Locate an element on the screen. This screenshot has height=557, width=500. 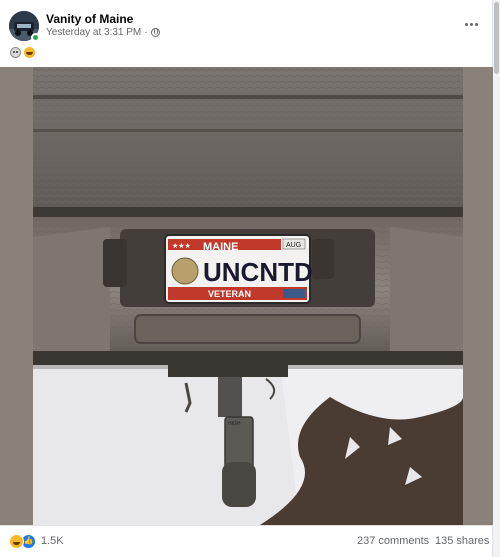
plate-month-sticker: AUG is located at coordinates (293, 245).